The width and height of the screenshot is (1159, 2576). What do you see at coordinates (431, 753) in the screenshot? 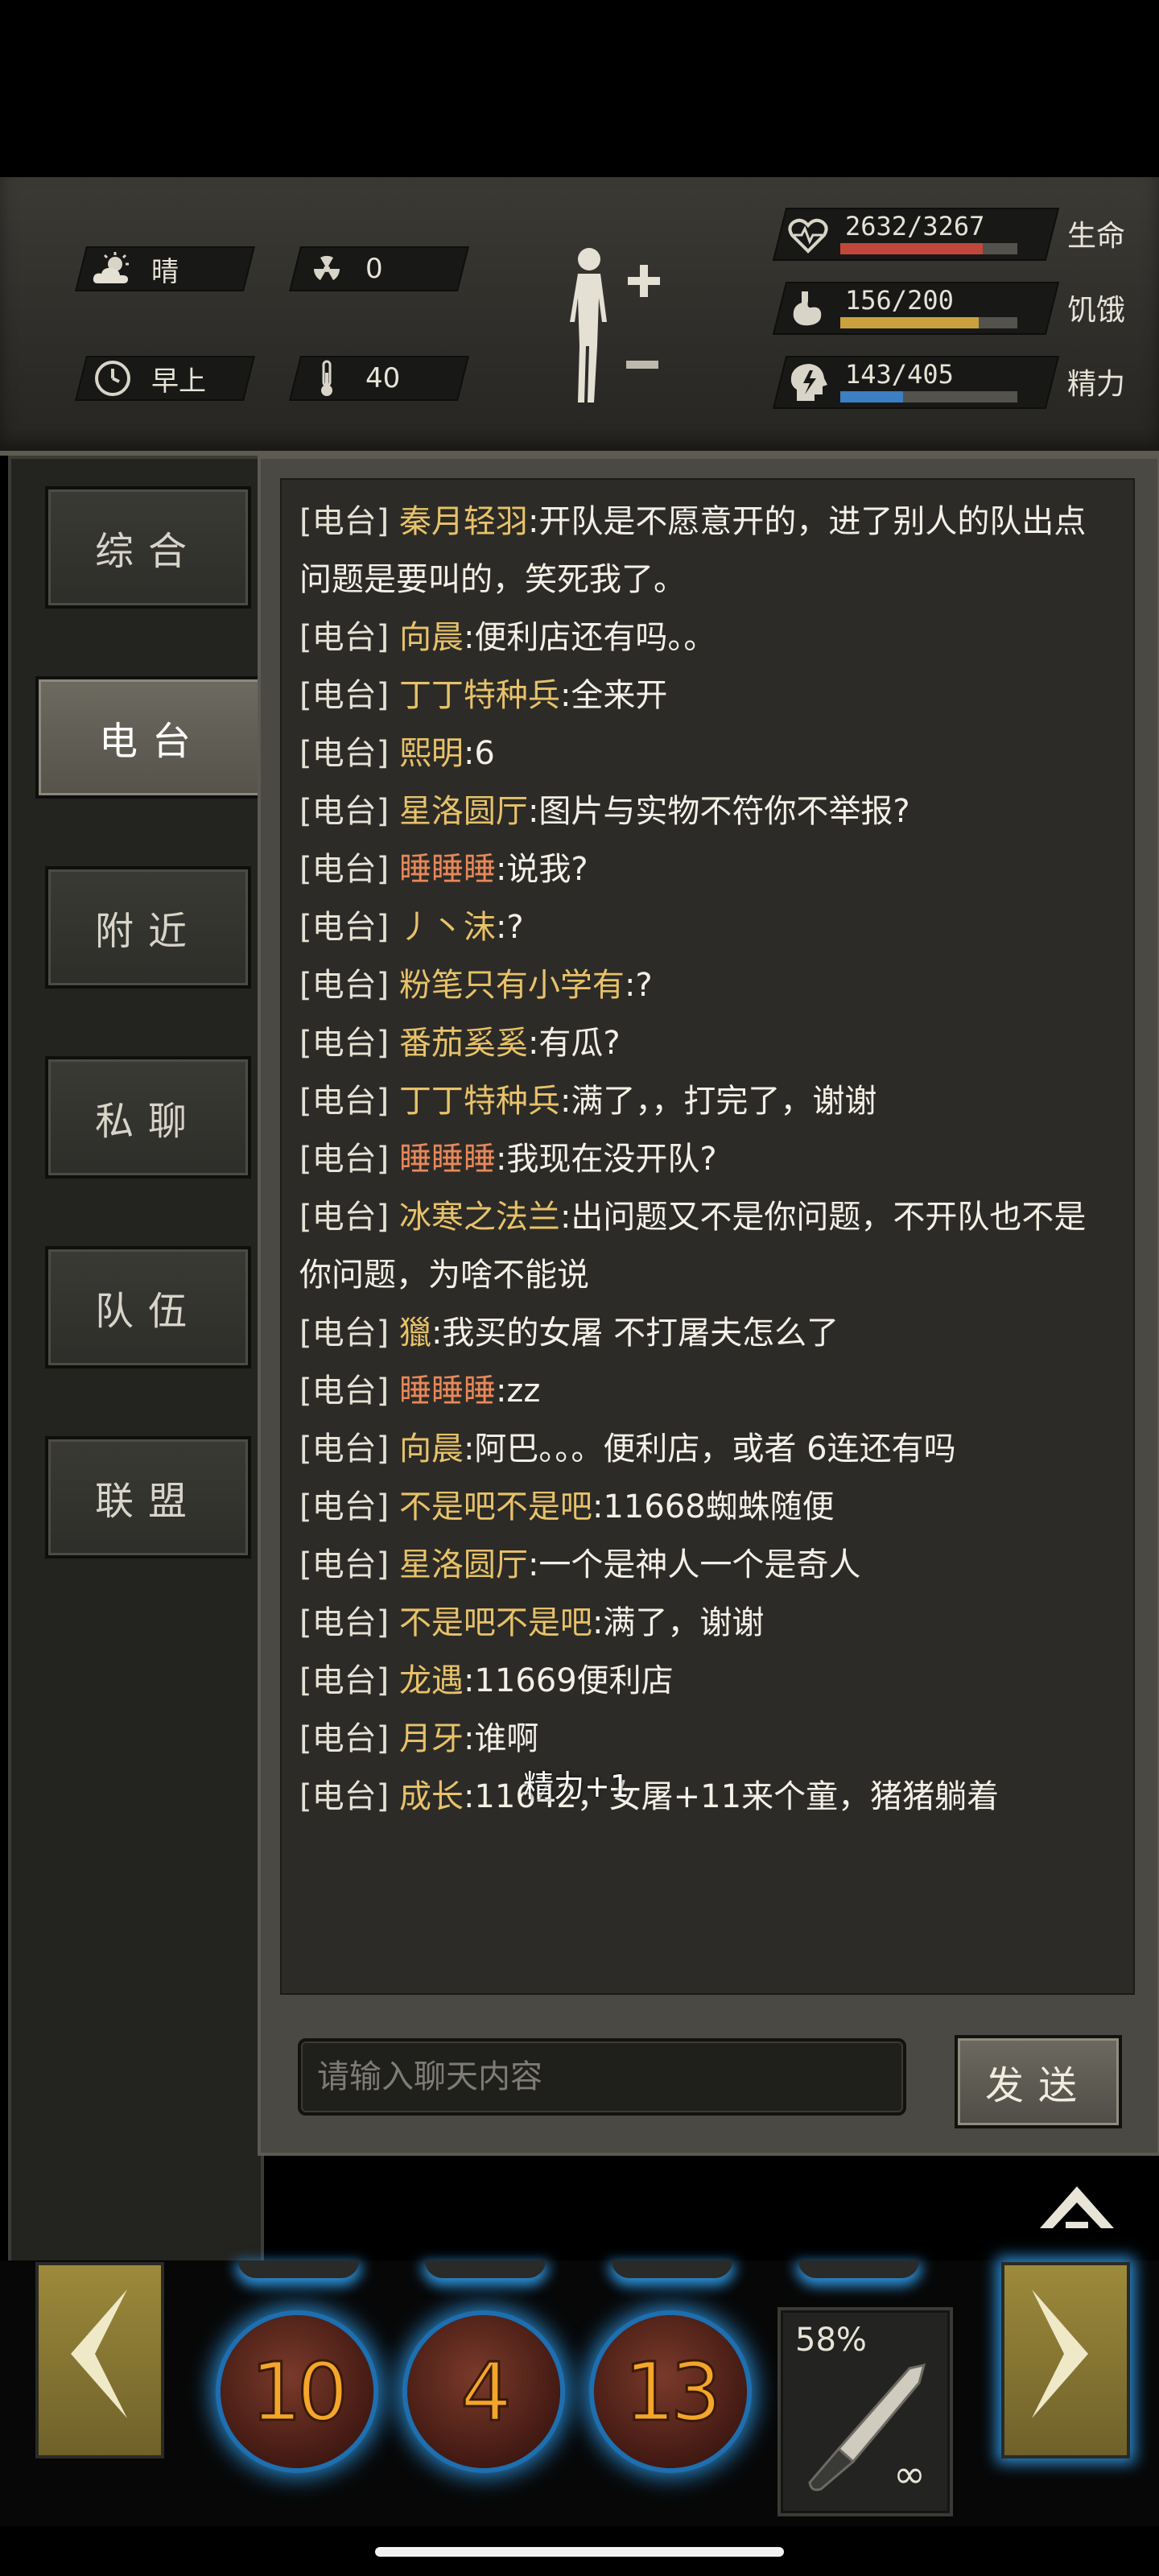
I see `message-sender: 熙明` at bounding box center [431, 753].